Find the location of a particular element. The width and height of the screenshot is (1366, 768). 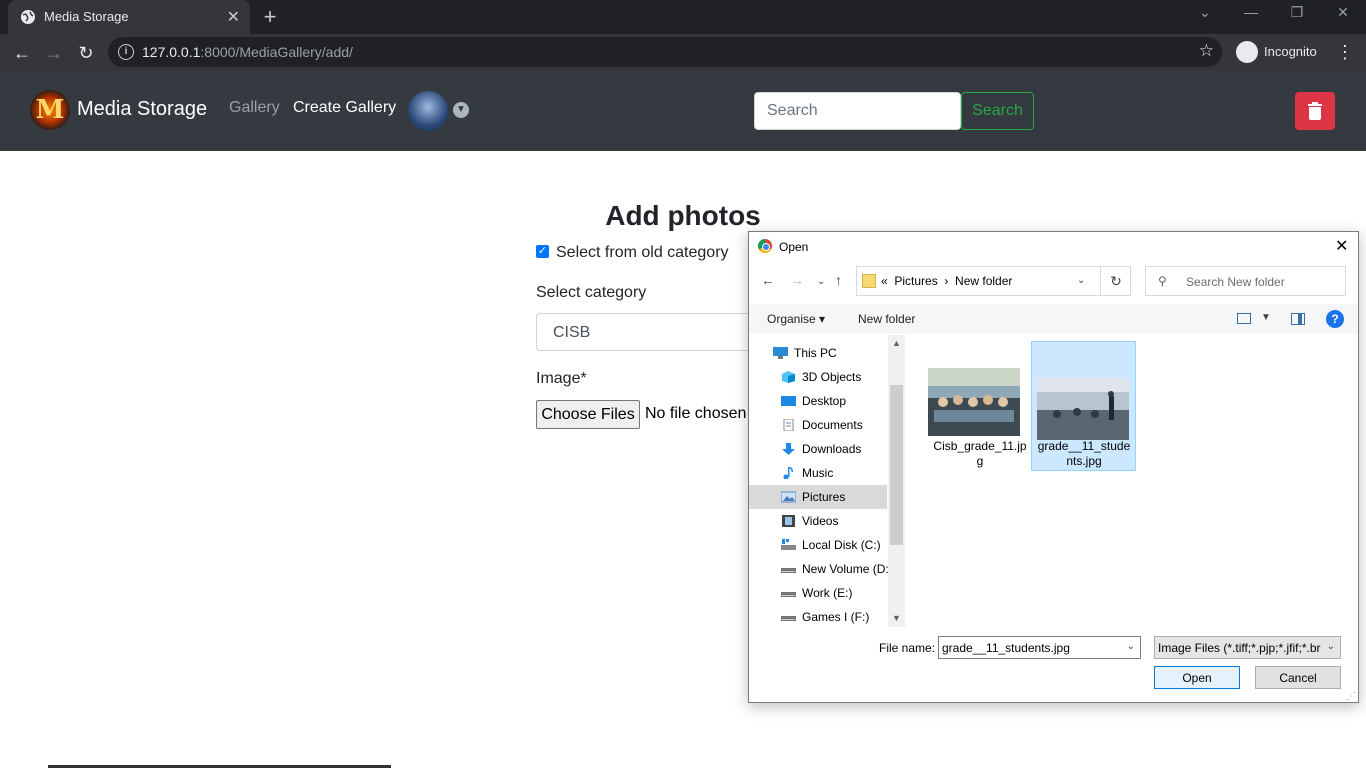

tree-label: Documents is located at coordinates (832, 425).